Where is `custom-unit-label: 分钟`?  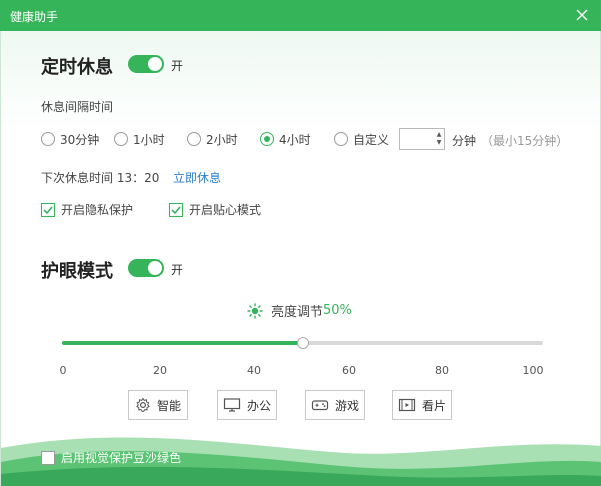
custom-unit-label: 分钟 is located at coordinates (464, 141).